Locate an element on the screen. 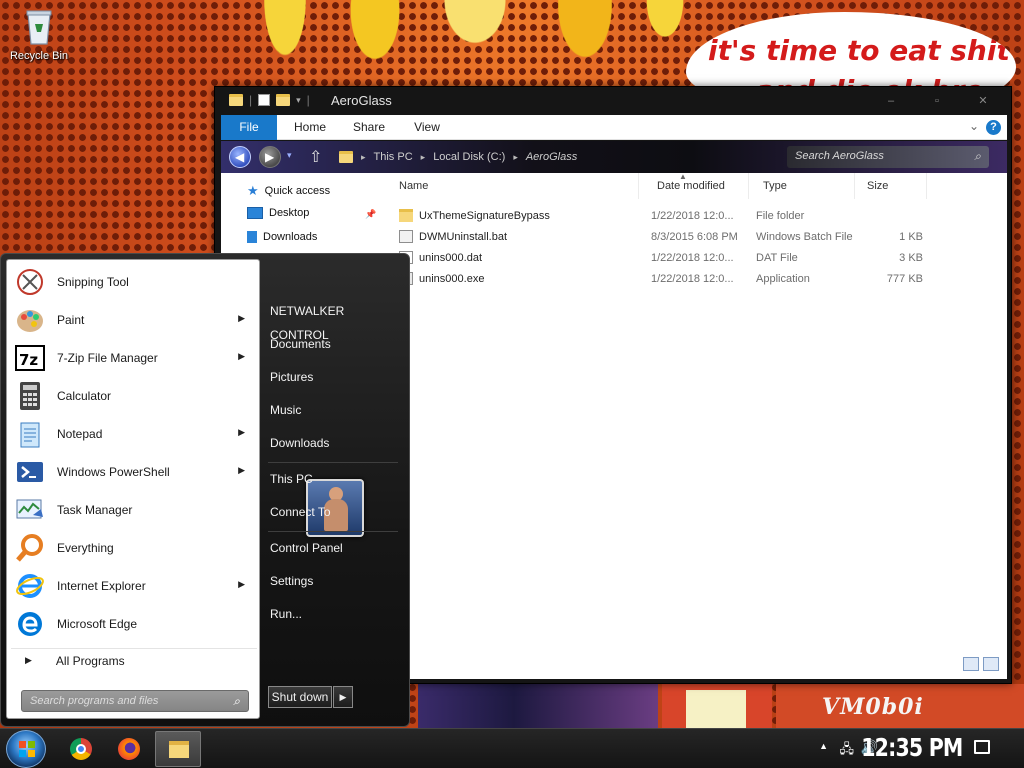  separator is located at coordinates (333, 462).